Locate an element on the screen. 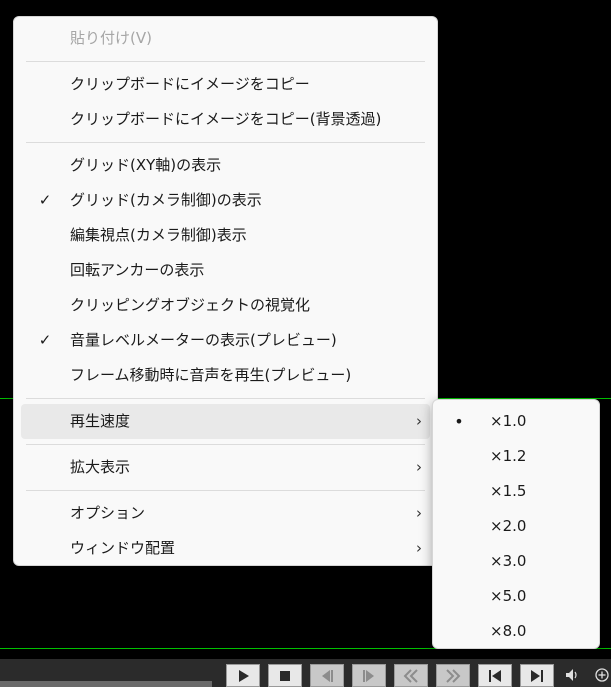 This screenshot has height=687, width=611. speed-option: • ×1.0 is located at coordinates (516, 421).